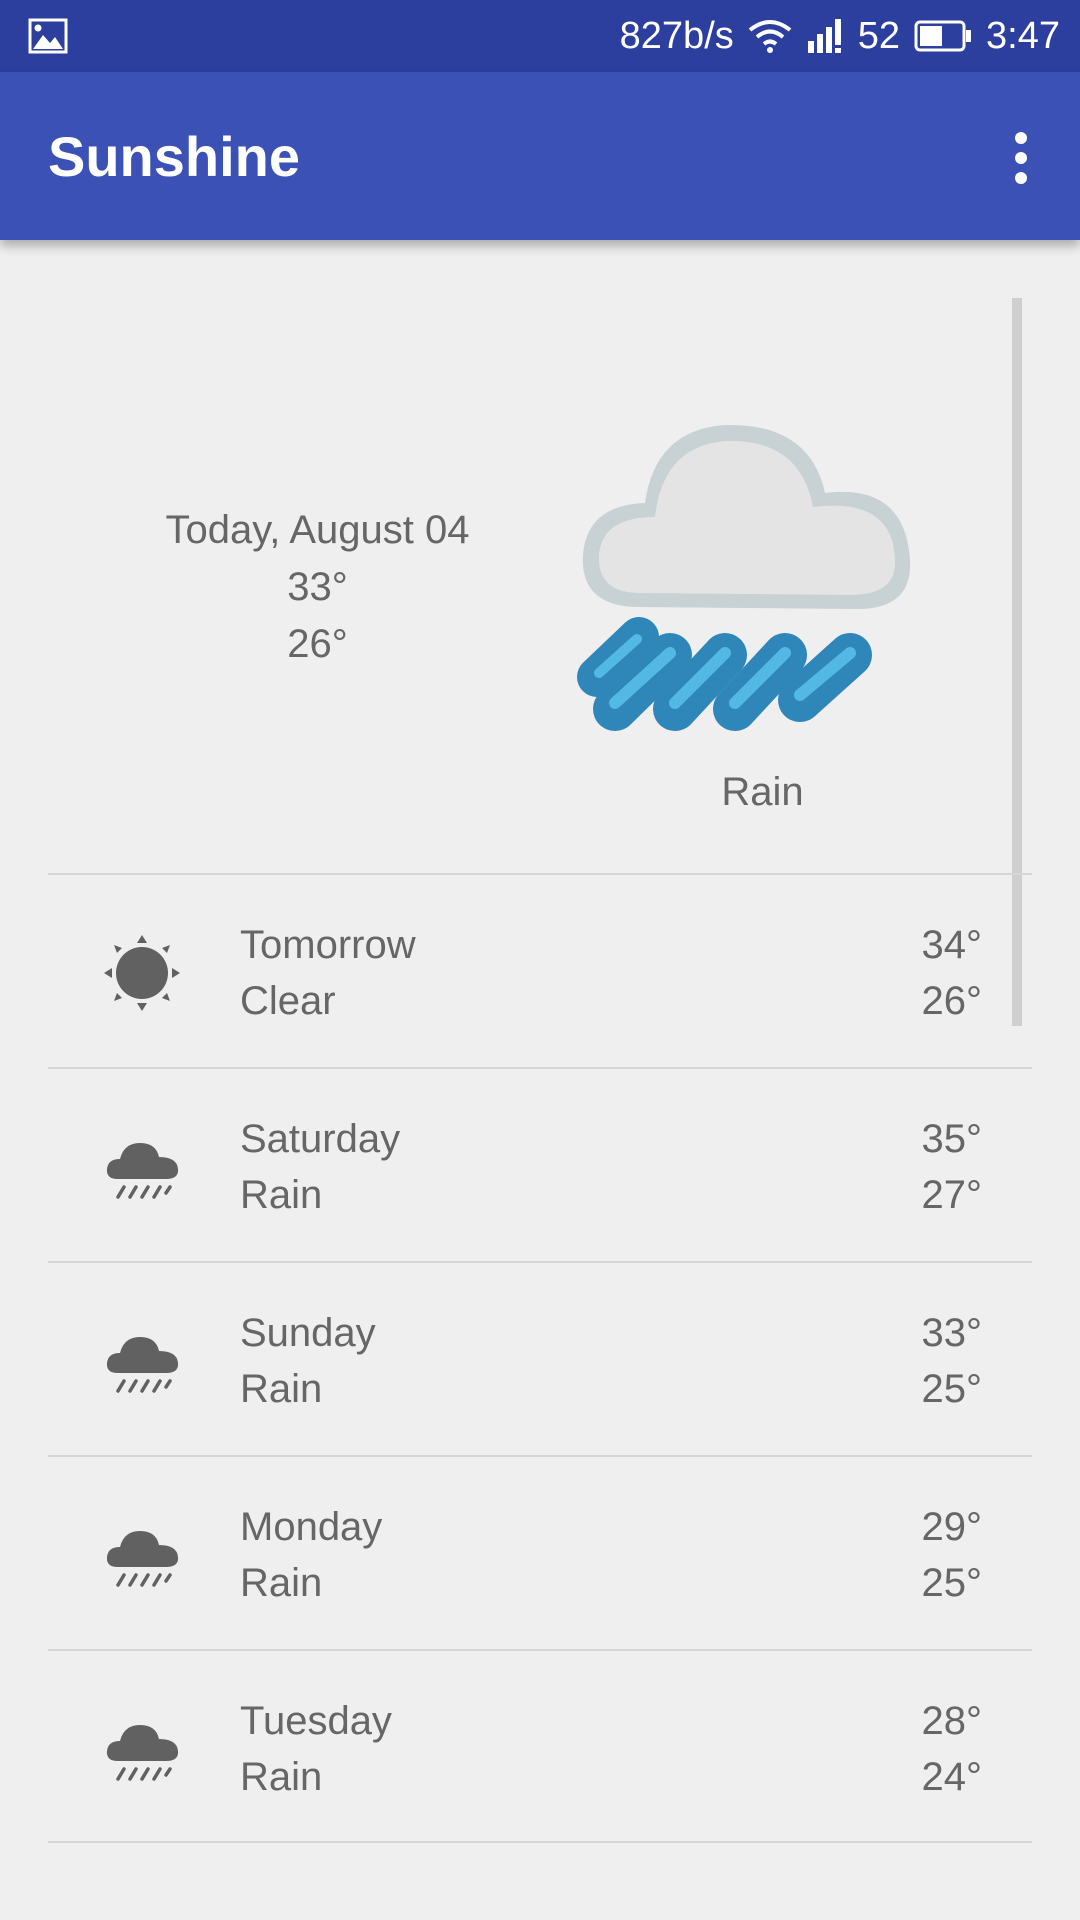 Image resolution: width=1080 pixels, height=1920 pixels. Describe the element at coordinates (317, 644) in the screenshot. I see `today-low: 26°` at that location.